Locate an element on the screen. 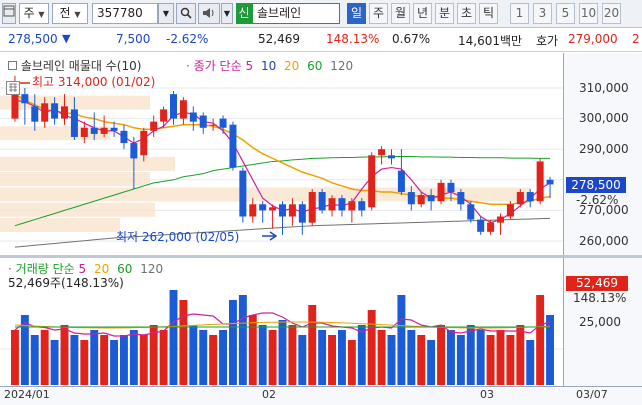 Image resolution: width=642 pixels, height=405 pixels. ma-legend: · 종가 단순 5 10 20 60 120 is located at coordinates (269, 65).